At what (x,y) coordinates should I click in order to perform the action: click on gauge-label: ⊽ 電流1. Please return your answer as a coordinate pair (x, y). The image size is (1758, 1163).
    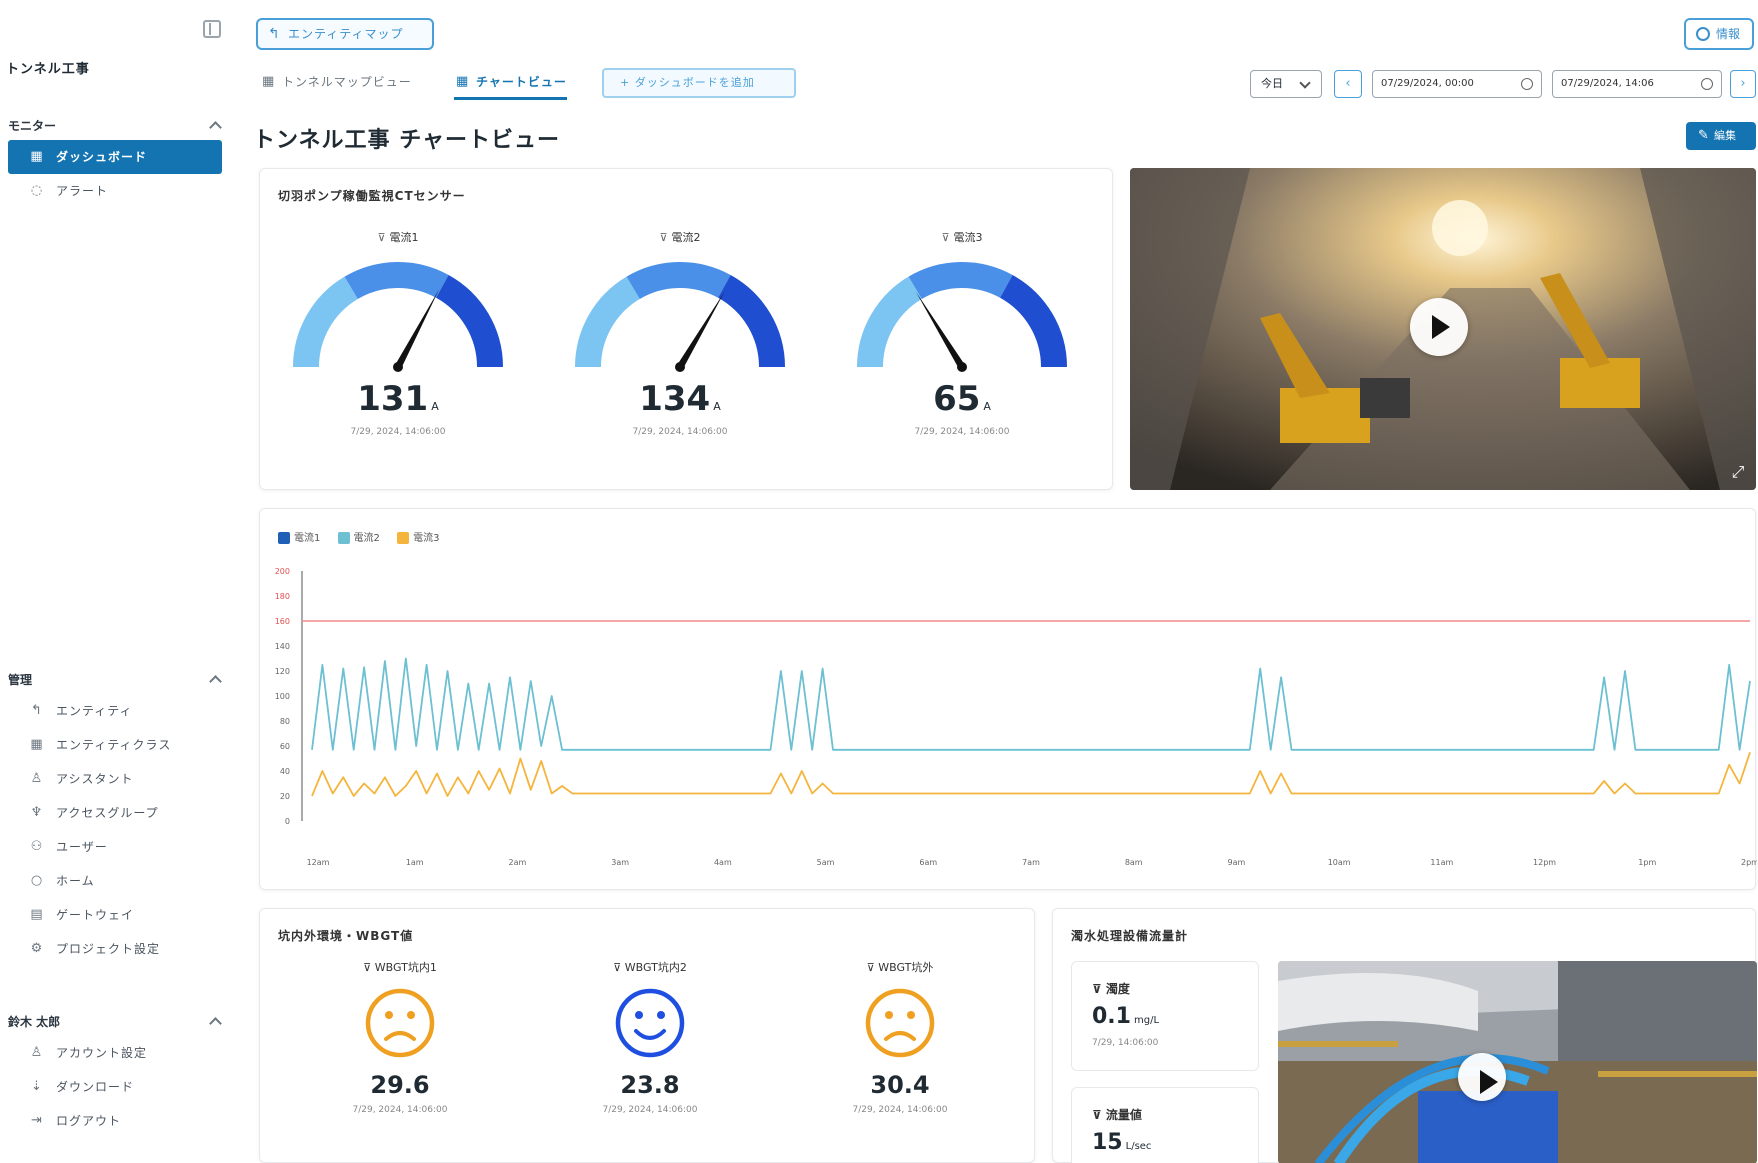
    Looking at the image, I should click on (398, 237).